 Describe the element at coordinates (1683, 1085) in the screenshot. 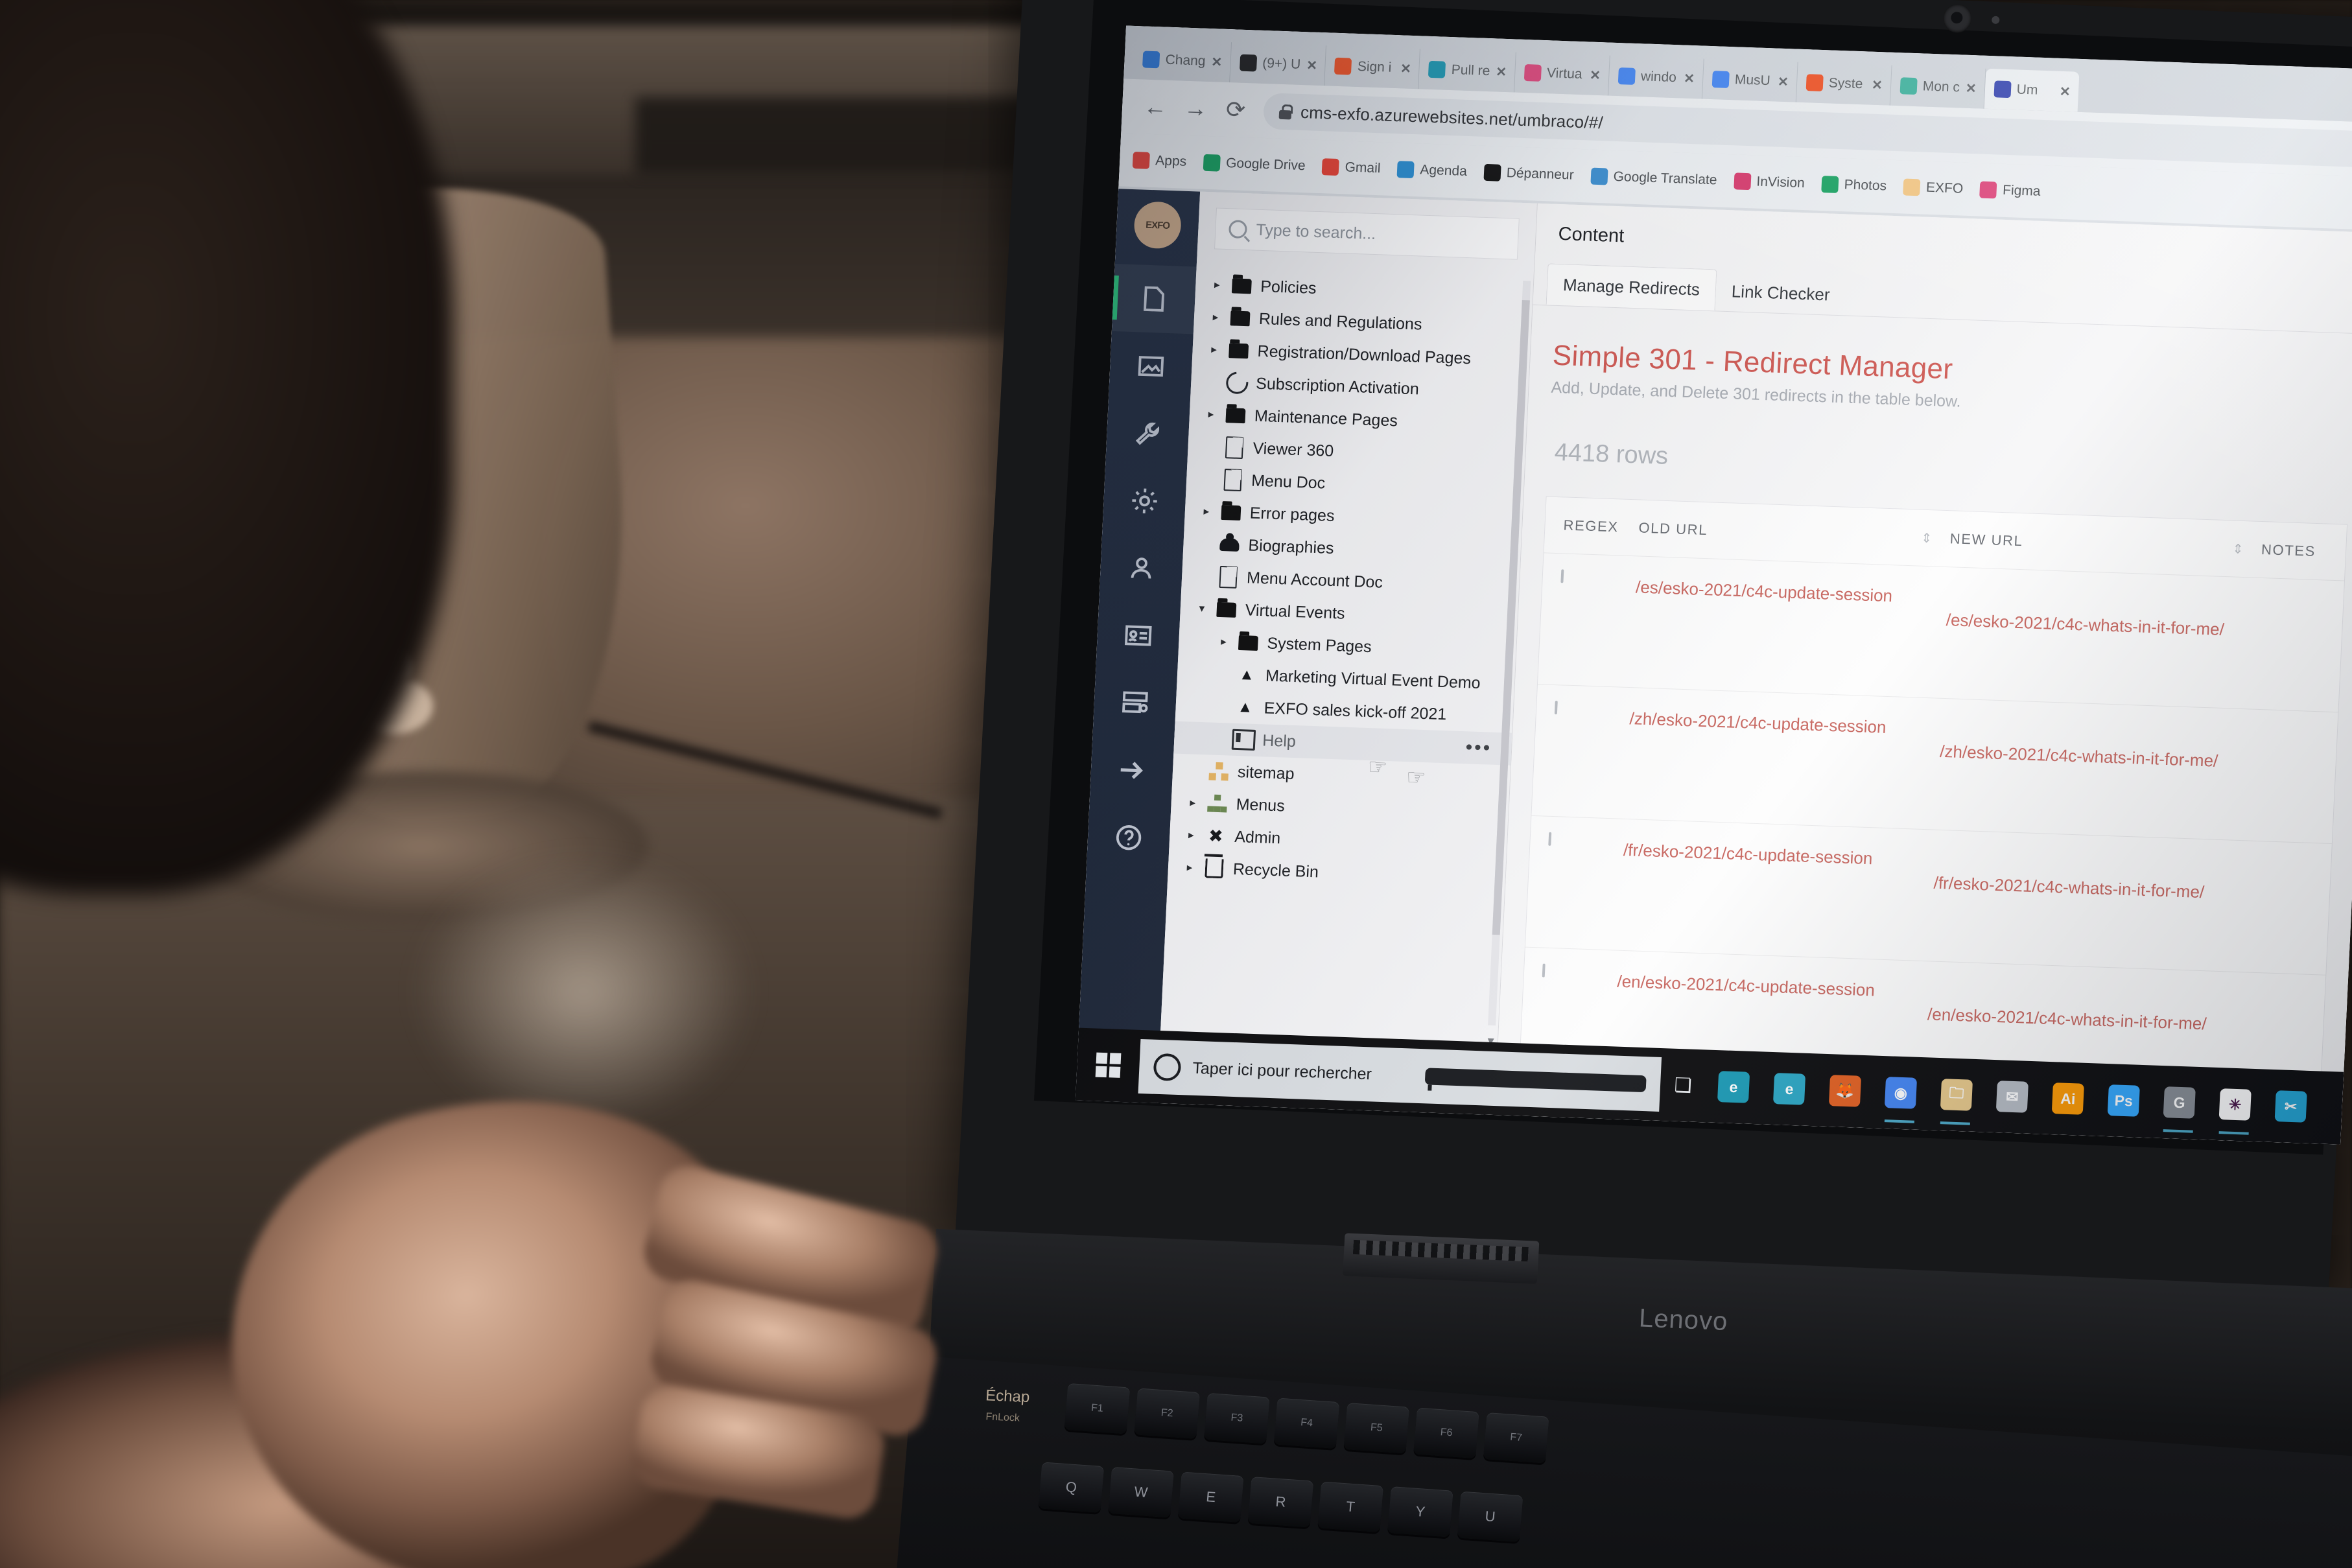

I see `task-view-button: ❏` at that location.